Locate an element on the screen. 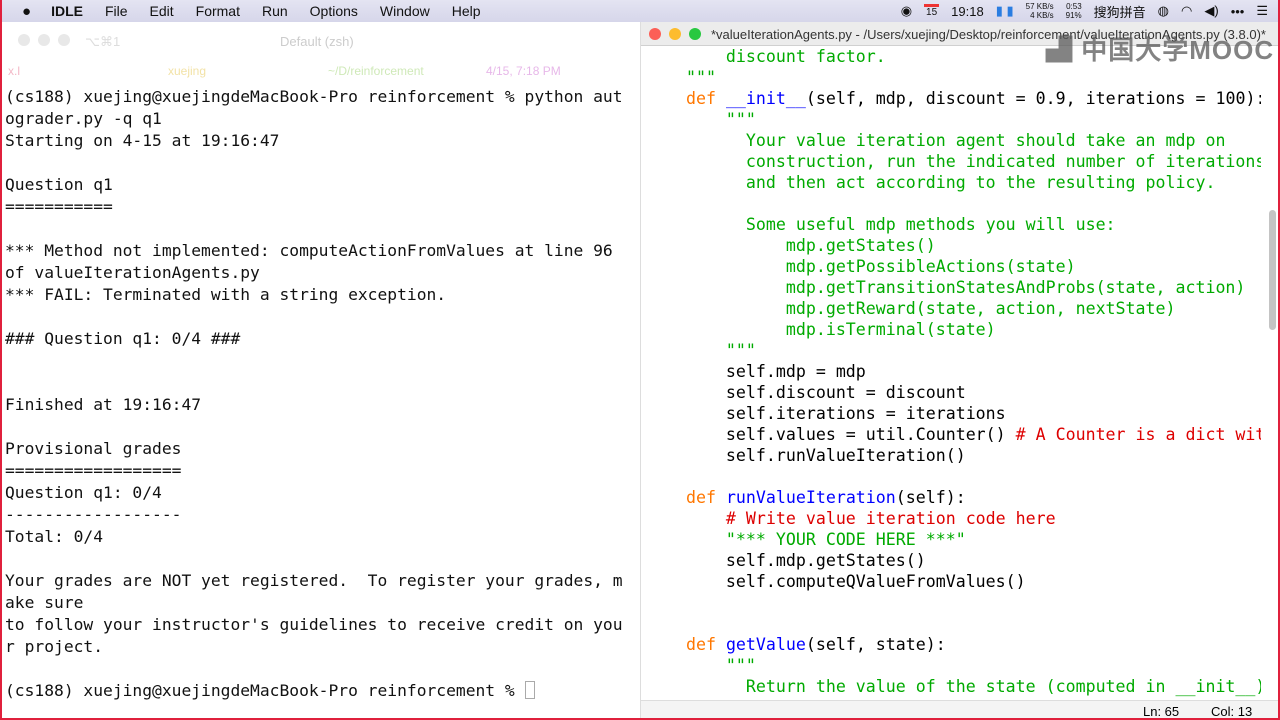 This screenshot has height=720, width=1280. apple-icon: ● is located at coordinates (26, 11).